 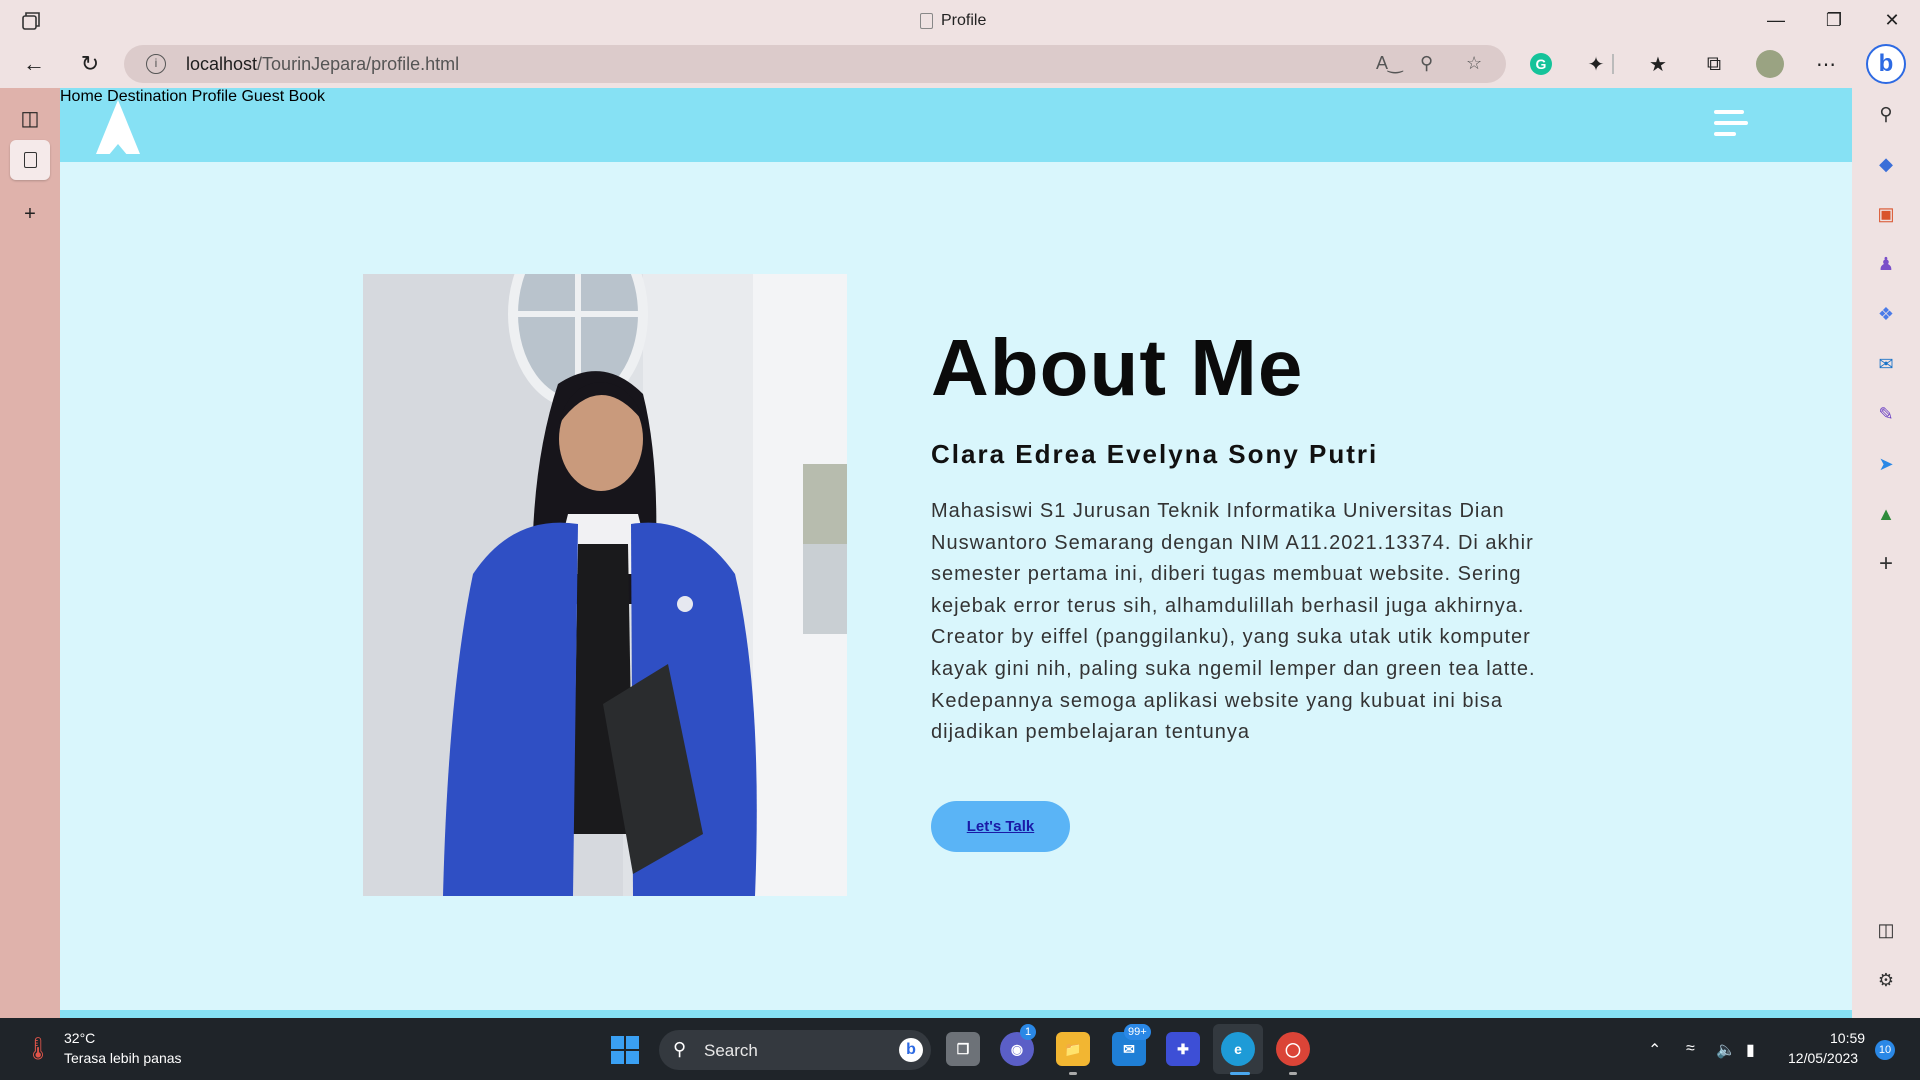 I want to click on tree-icon: ▲, so click(x=1886, y=514).